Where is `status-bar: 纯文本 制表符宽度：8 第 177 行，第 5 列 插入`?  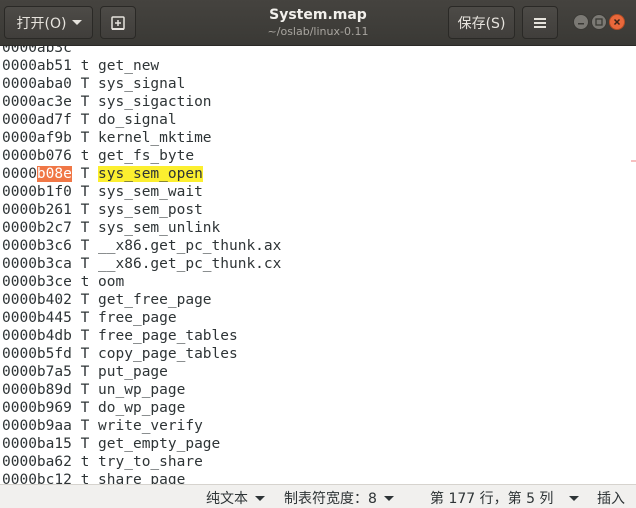
status-bar: 纯文本 制表符宽度：8 第 177 行，第 5 列 插入 is located at coordinates (318, 496).